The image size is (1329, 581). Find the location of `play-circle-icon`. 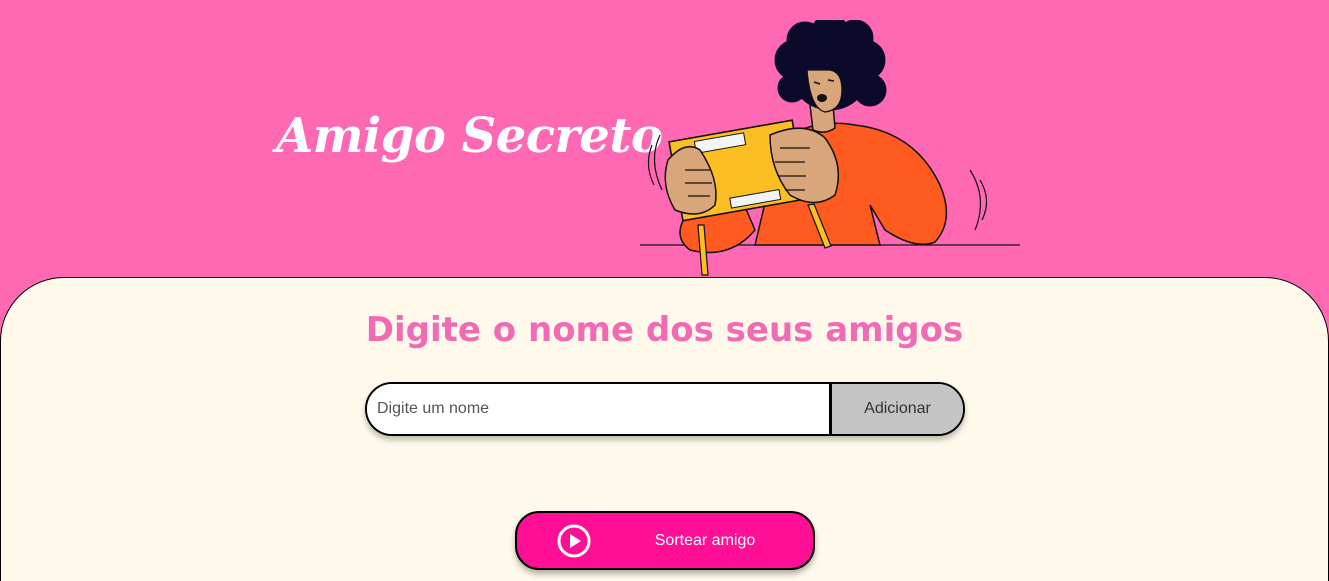

play-circle-icon is located at coordinates (574, 541).